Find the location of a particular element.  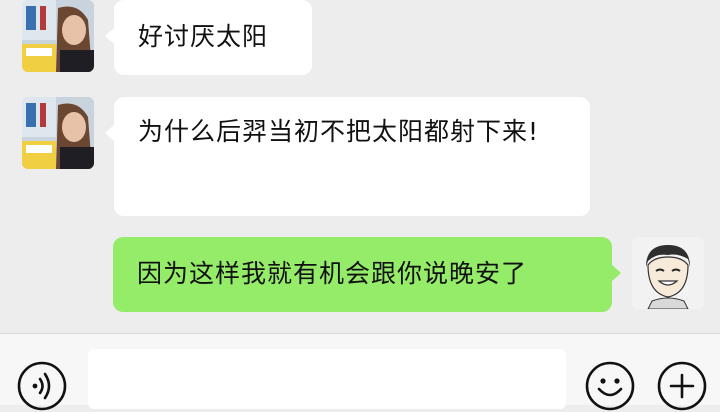

message-text: 好讨厌太阳 is located at coordinates (203, 36).